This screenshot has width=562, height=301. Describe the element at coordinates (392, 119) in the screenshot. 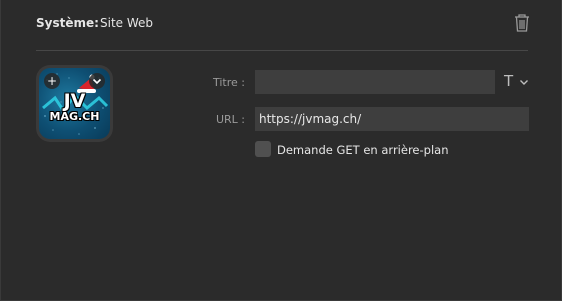

I see `url-input` at that location.